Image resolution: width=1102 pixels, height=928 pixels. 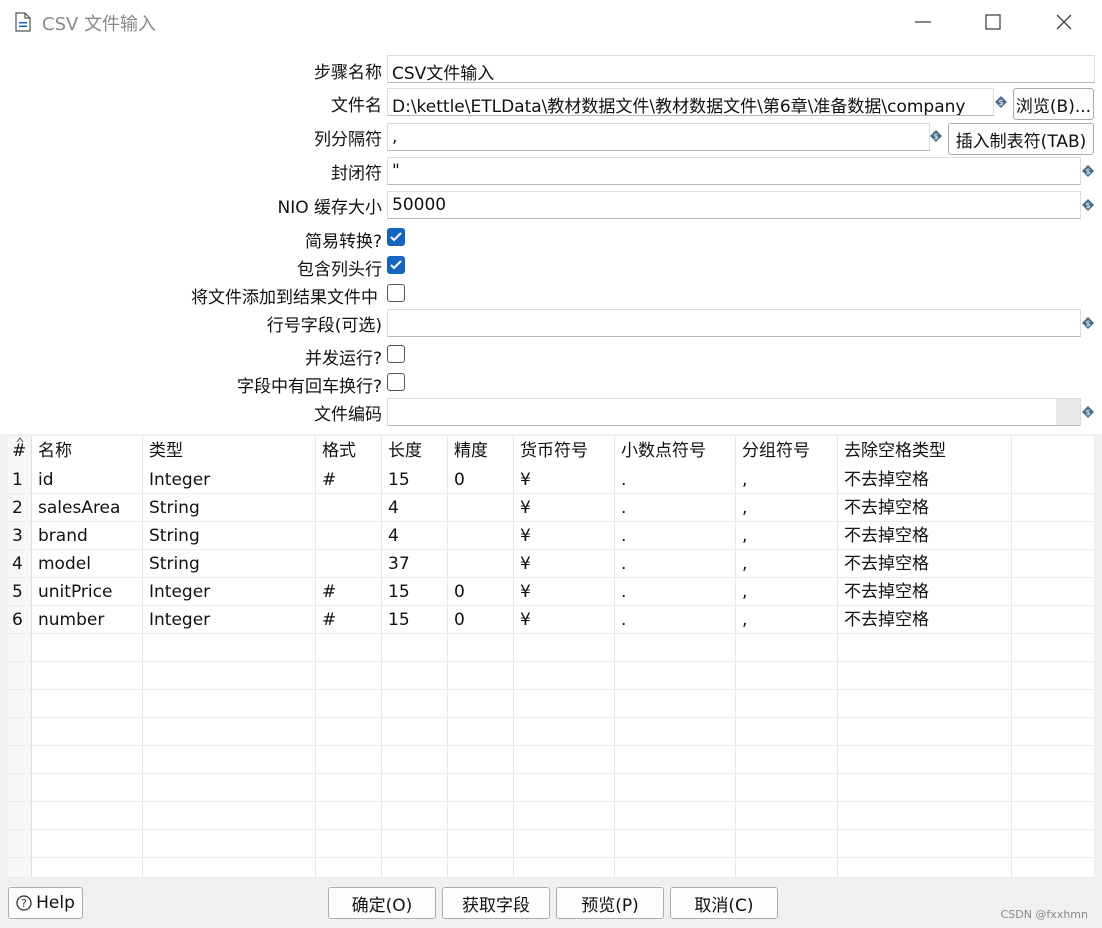 What do you see at coordinates (87, 535) in the screenshot?
I see `table-cell: brand` at bounding box center [87, 535].